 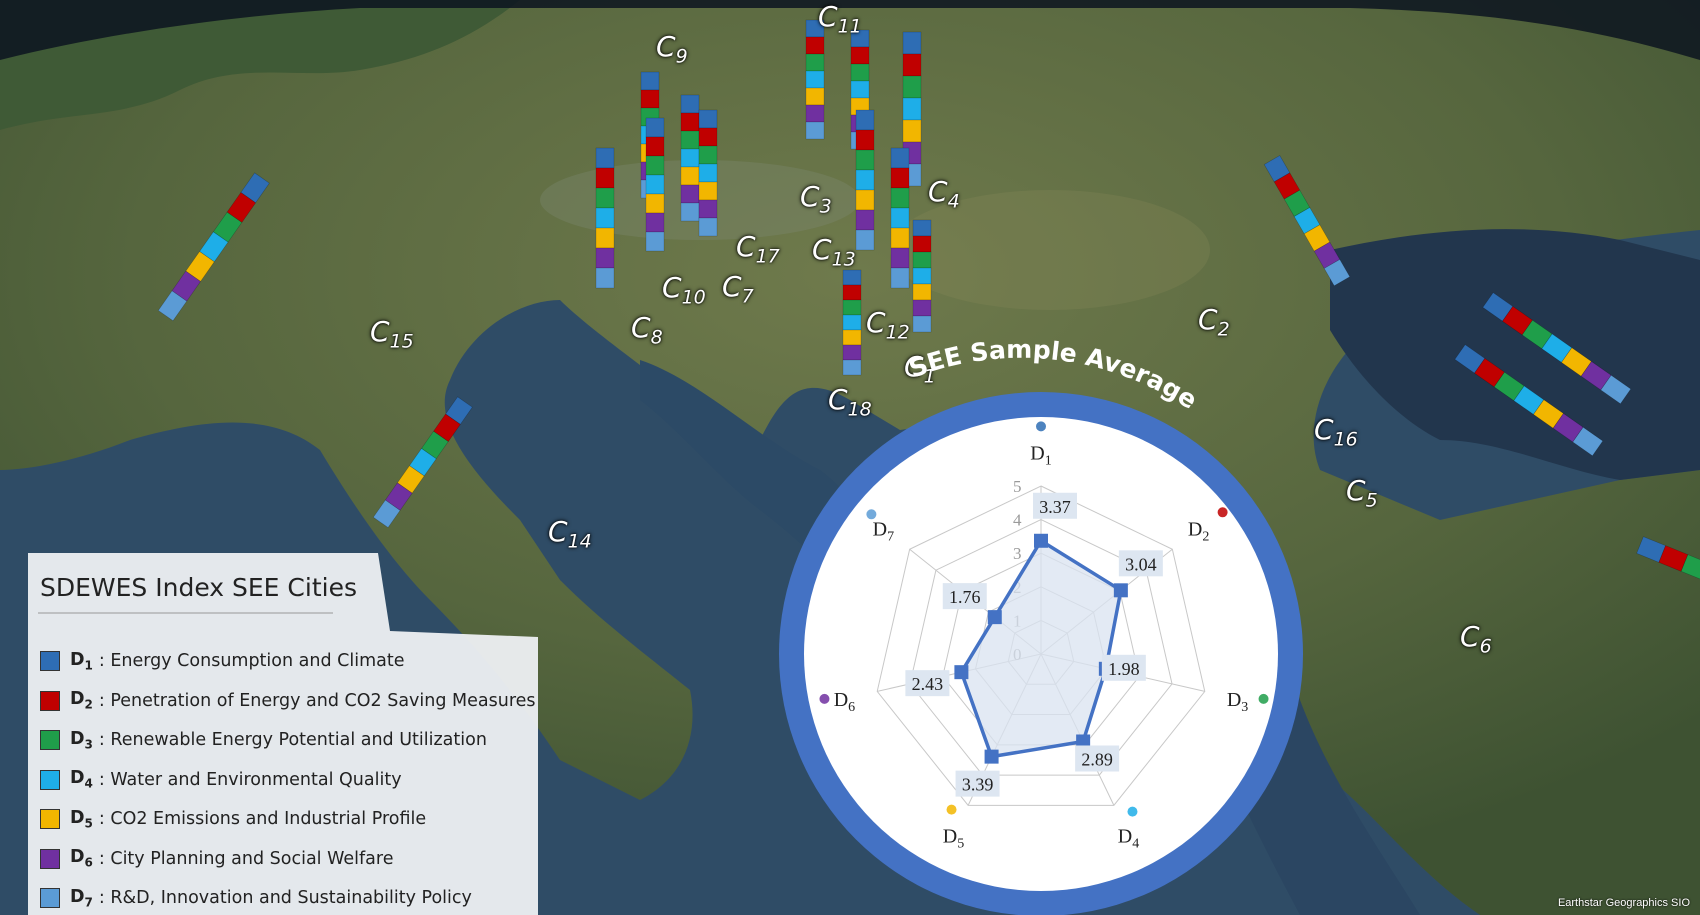 What do you see at coordinates (81, 819) in the screenshot?
I see `legend-code: D5` at bounding box center [81, 819].